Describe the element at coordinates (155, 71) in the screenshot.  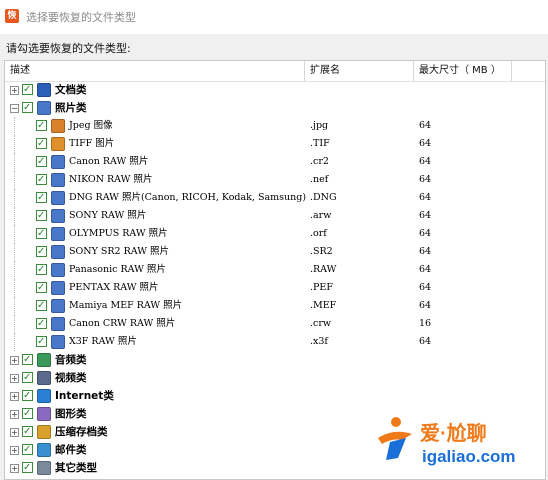
I see `column-header-desc: 描述` at that location.